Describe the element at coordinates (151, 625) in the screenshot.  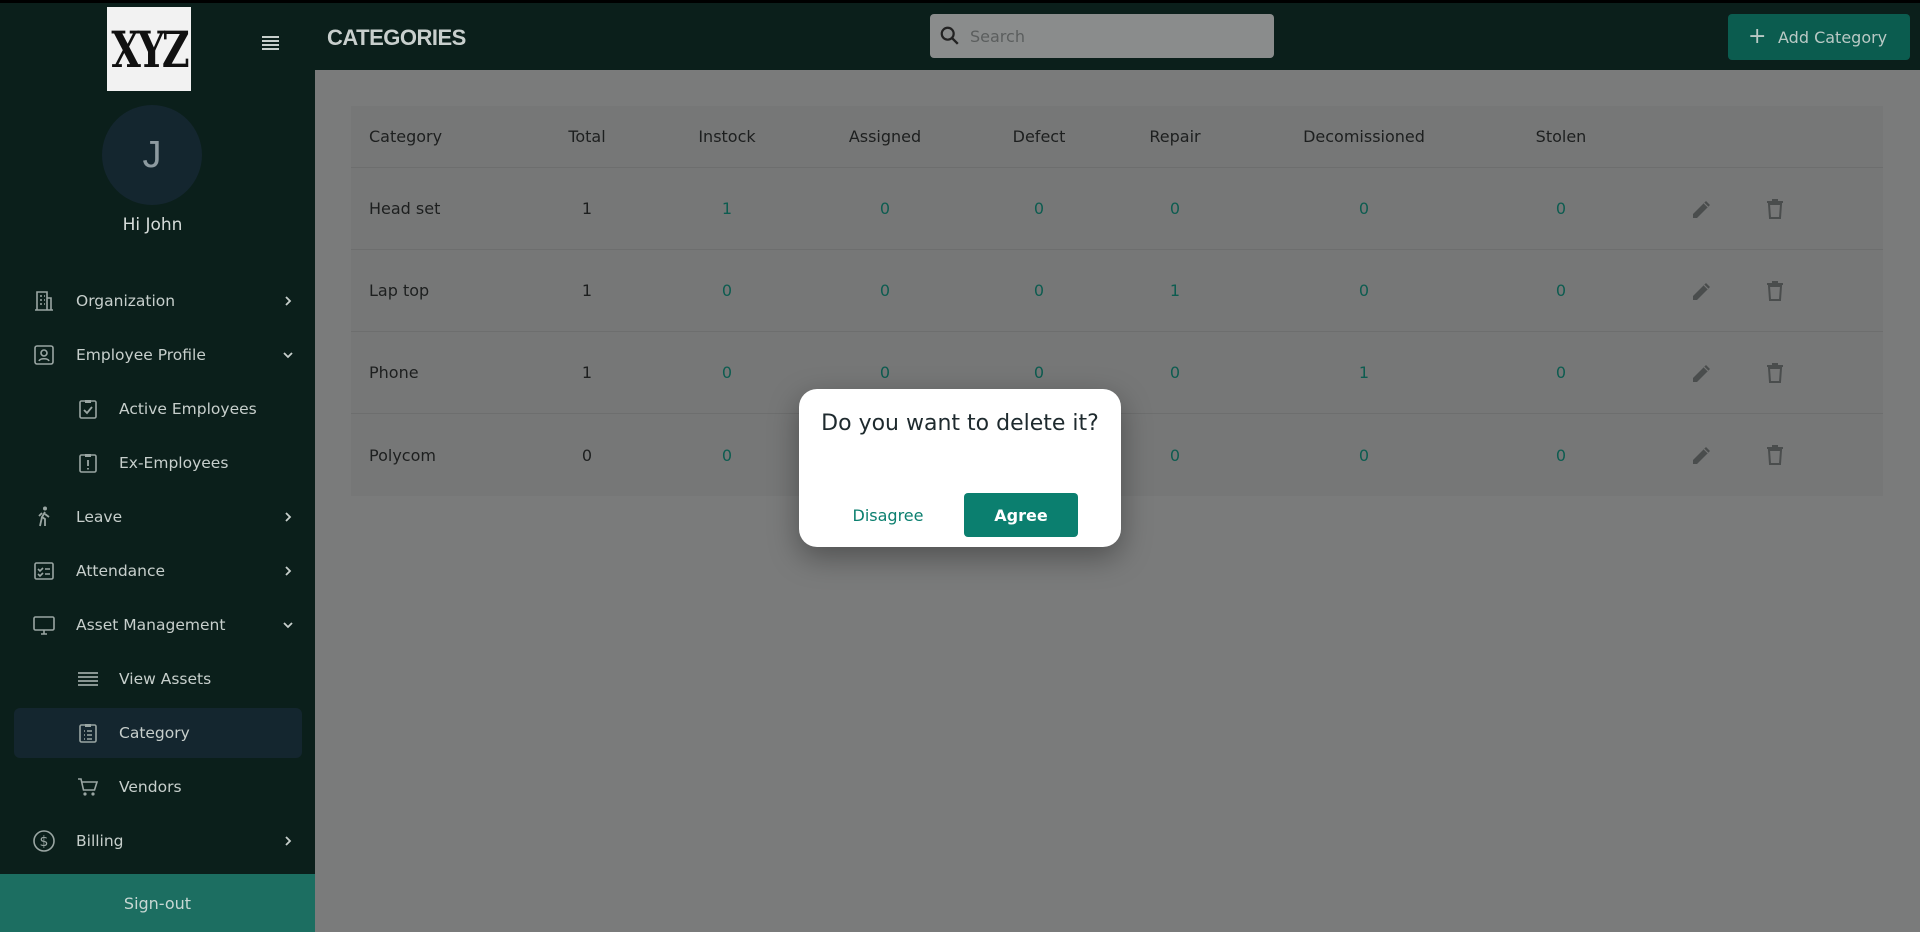
I see `sidebar-item-label: Asset Management` at that location.